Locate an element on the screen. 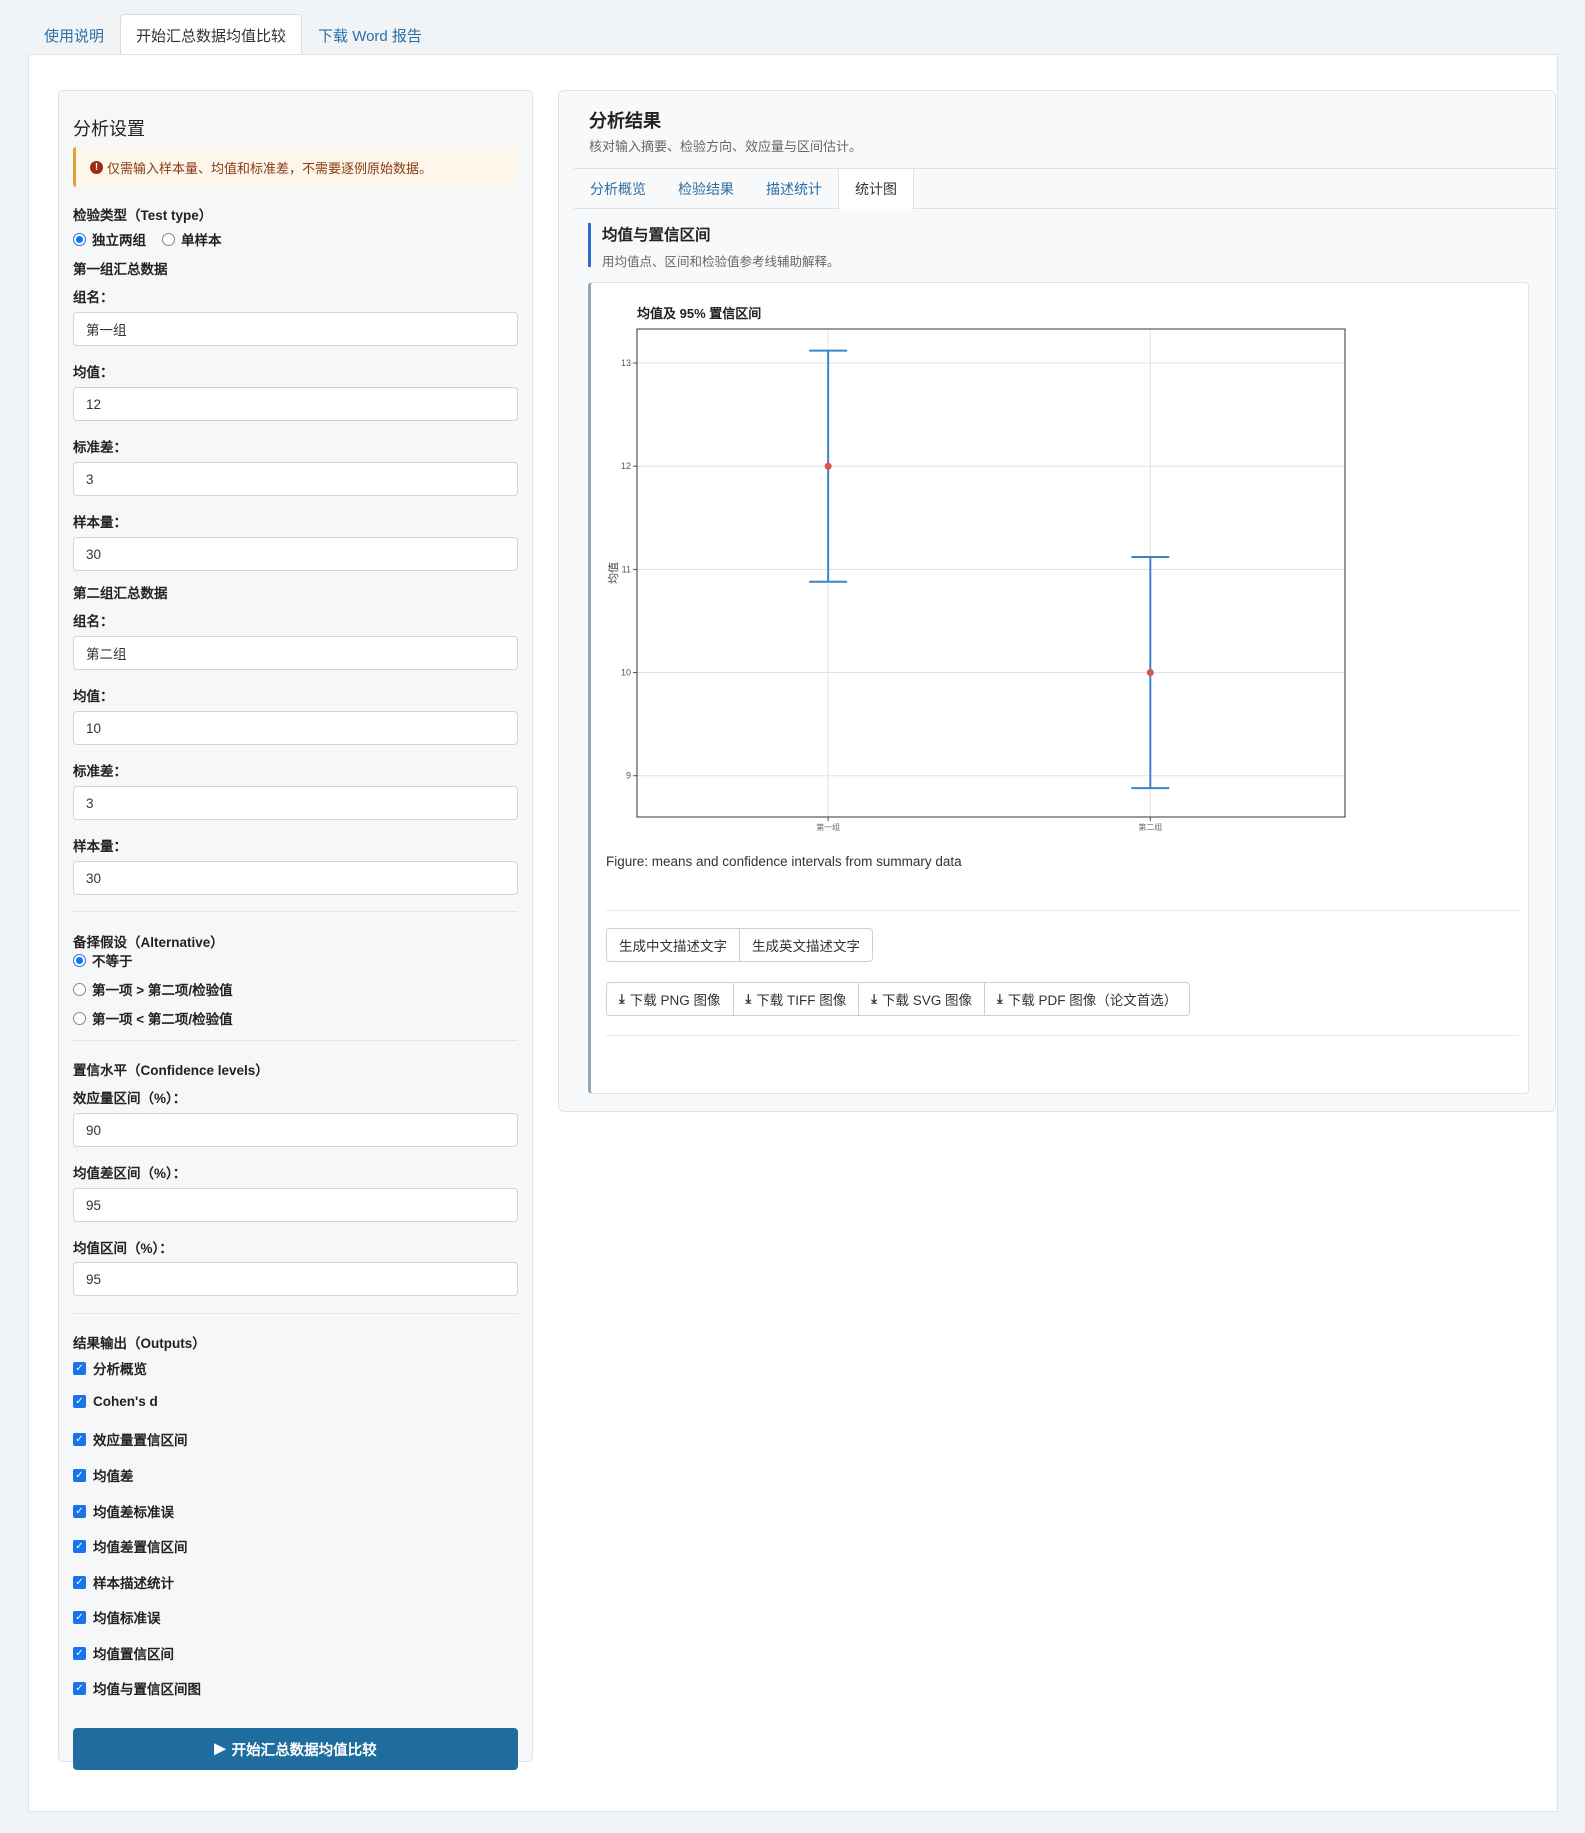 The height and width of the screenshot is (1833, 1585). output-checkbox: ✓ 均值差标准误 is located at coordinates (123, 1511).